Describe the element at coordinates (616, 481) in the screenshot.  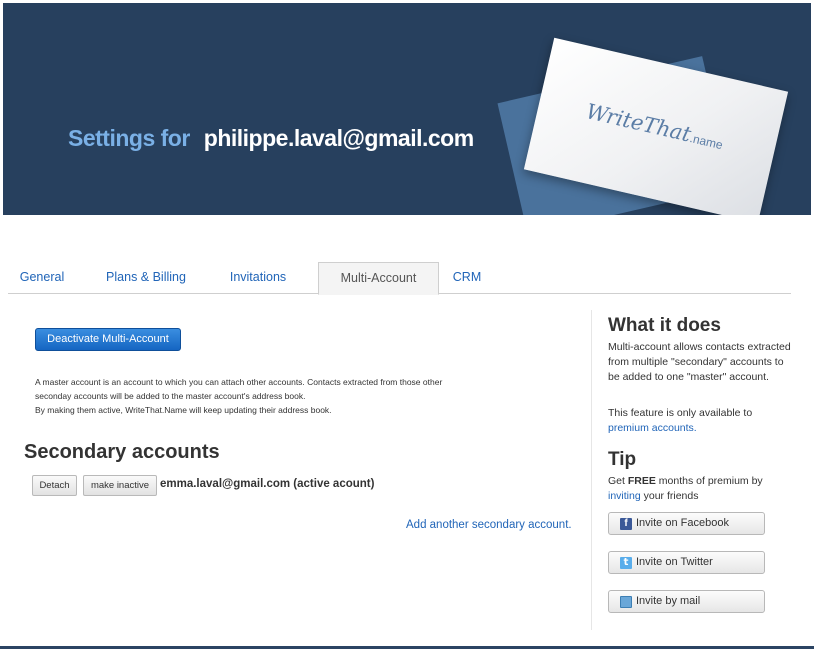
I see `tip-get: Get` at that location.